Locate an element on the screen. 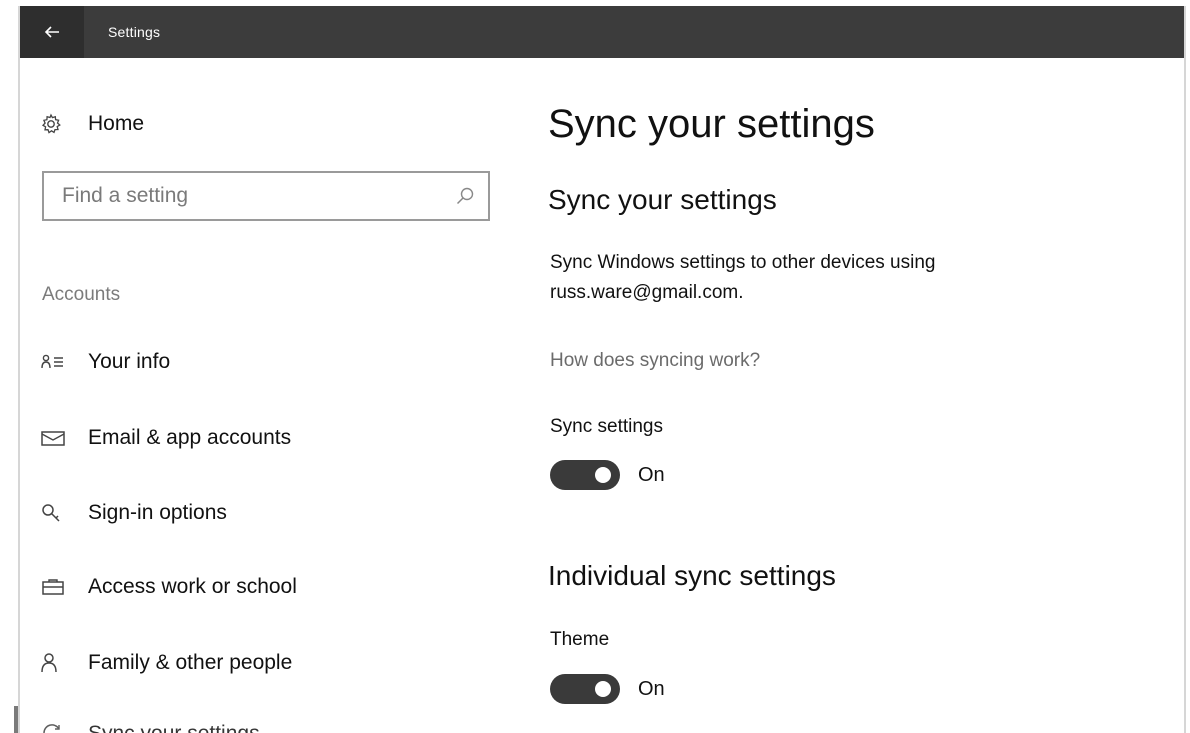 The height and width of the screenshot is (733, 1190). nav-home: Home is located at coordinates (102, 124).